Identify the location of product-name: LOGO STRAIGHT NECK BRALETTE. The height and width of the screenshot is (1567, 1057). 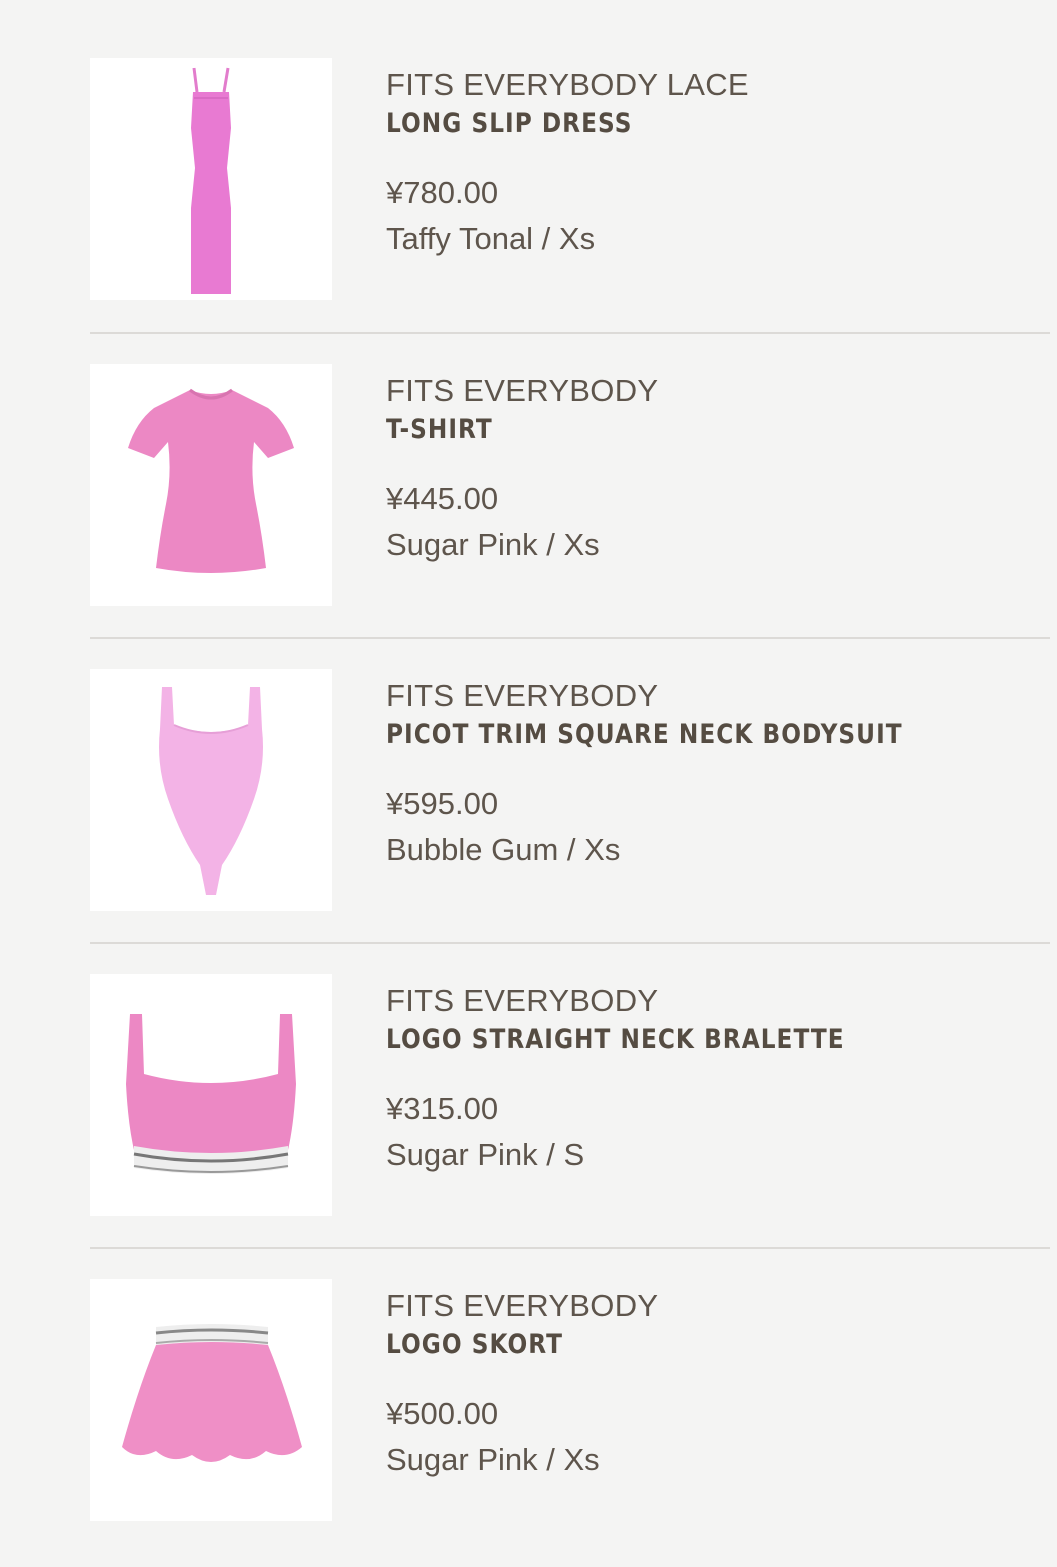
(670, 1040).